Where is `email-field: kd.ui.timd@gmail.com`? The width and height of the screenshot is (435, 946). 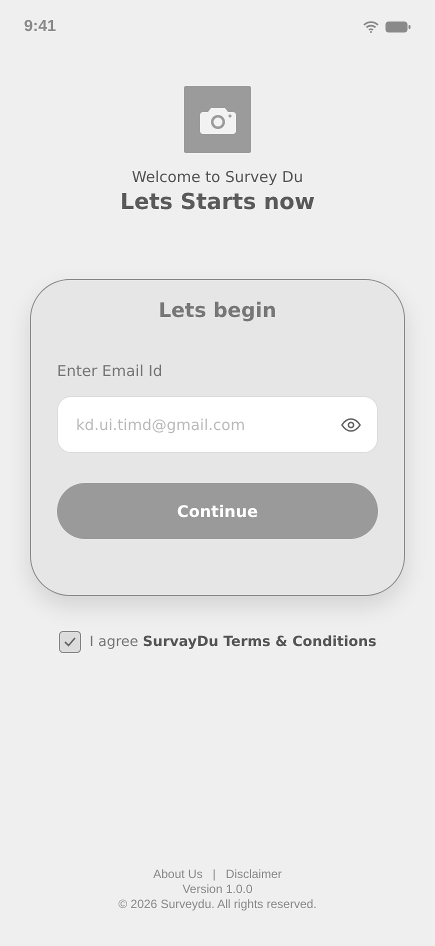 email-field: kd.ui.timd@gmail.com is located at coordinates (217, 424).